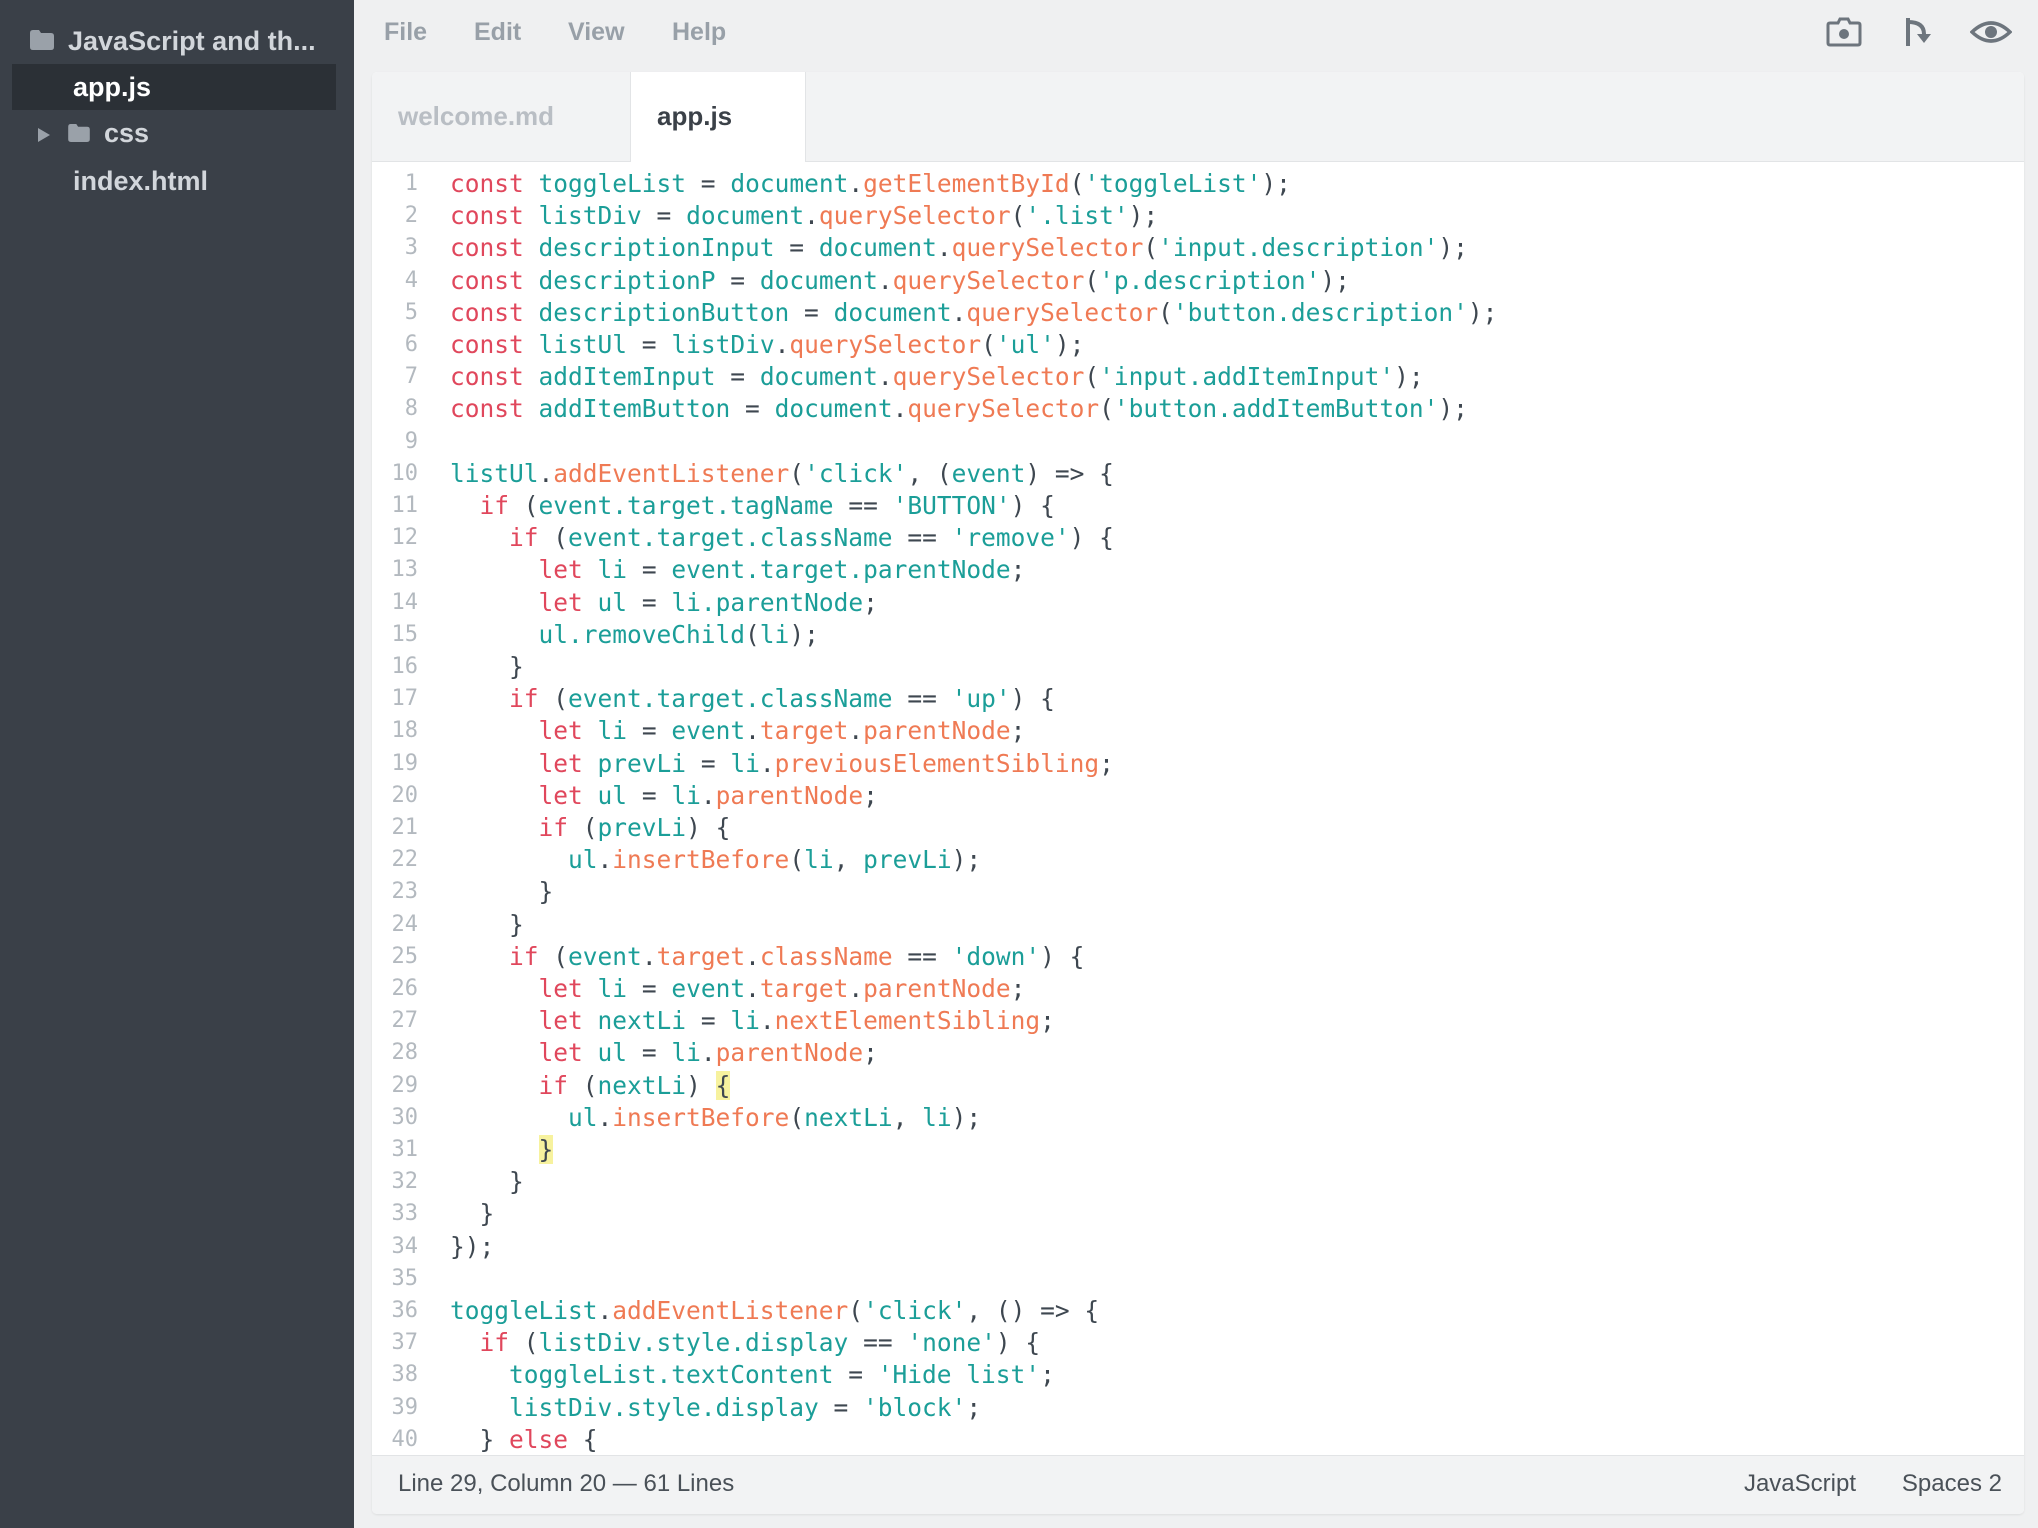 The height and width of the screenshot is (1528, 2038). What do you see at coordinates (1919, 33) in the screenshot?
I see `share-fork-icon` at bounding box center [1919, 33].